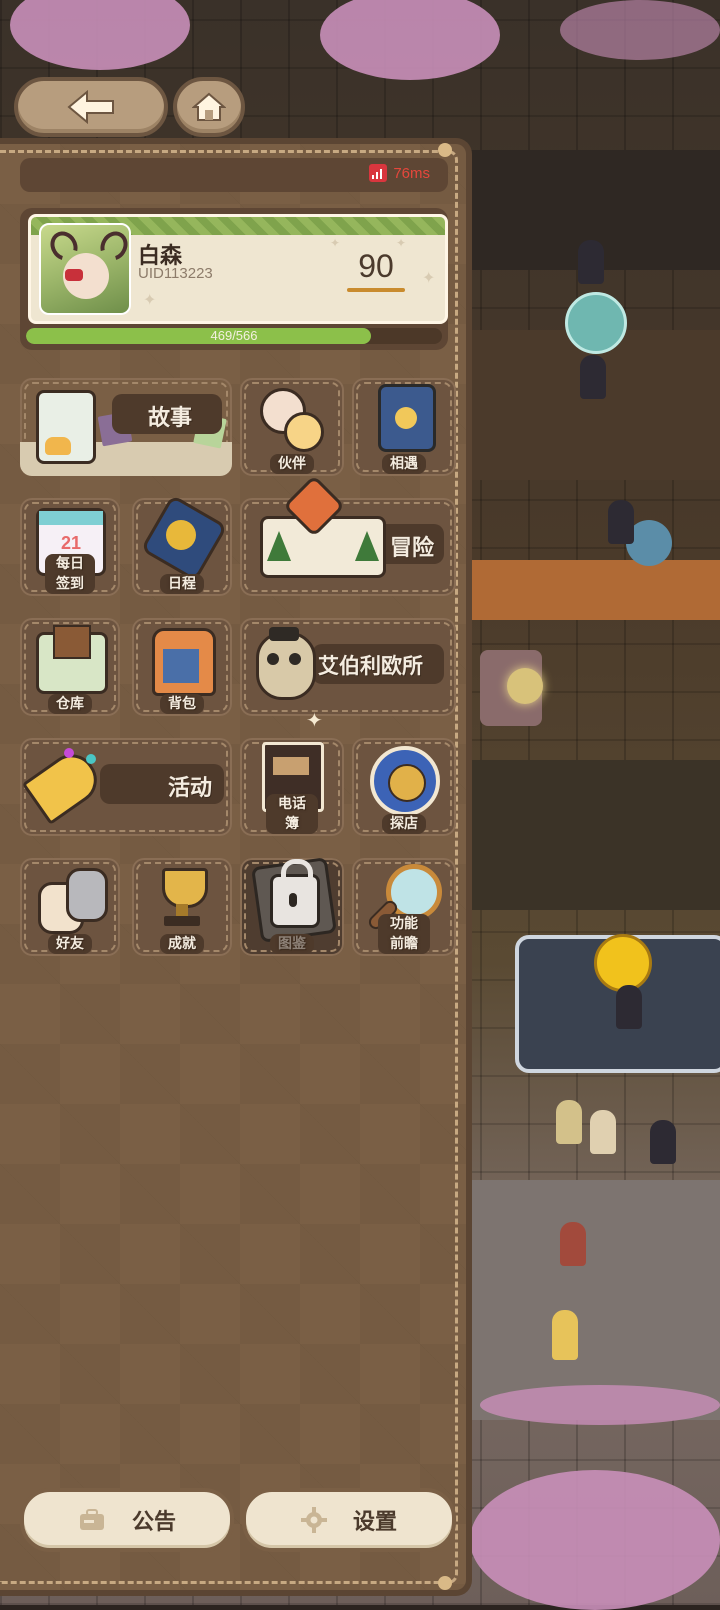 The width and height of the screenshot is (720, 1610). I want to click on player-uid: UID113223, so click(175, 273).